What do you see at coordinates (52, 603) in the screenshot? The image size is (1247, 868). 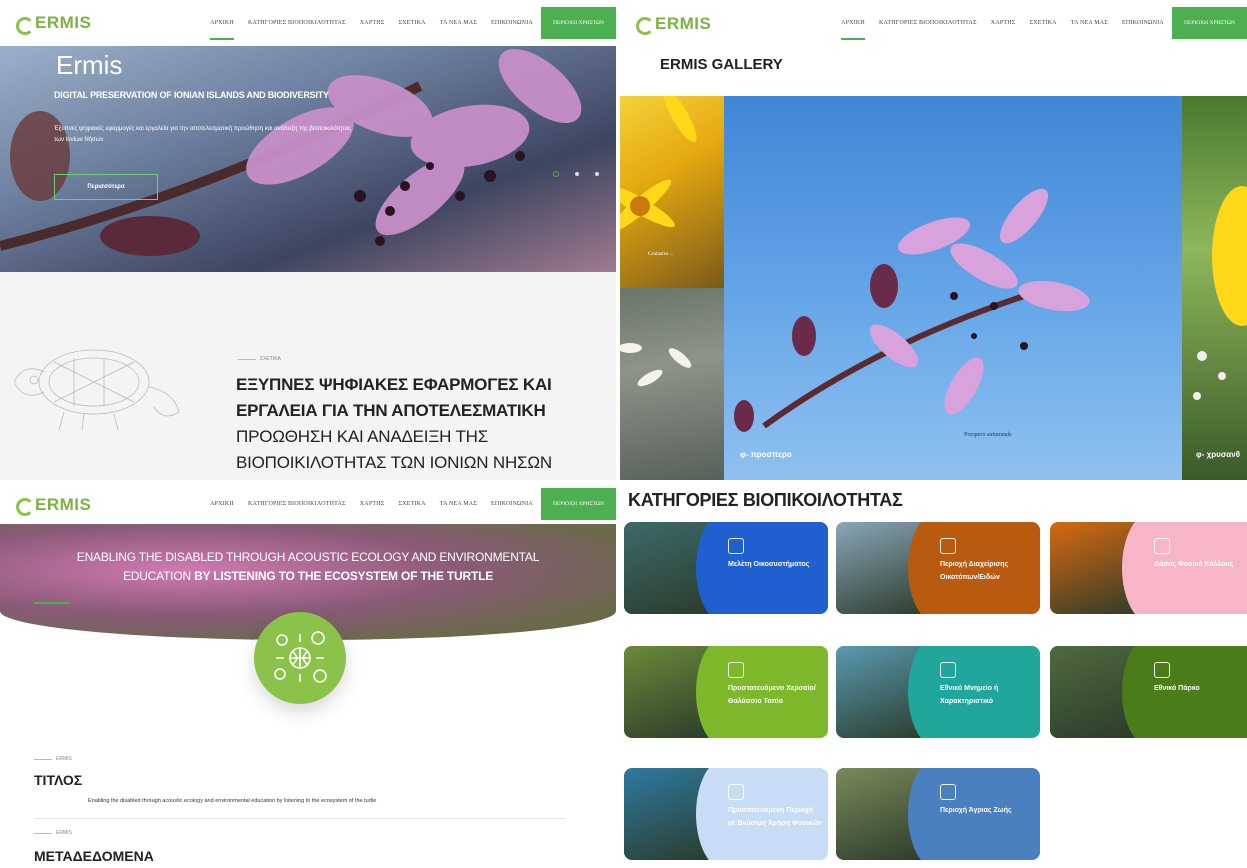 I see `hero-accent-bar` at bounding box center [52, 603].